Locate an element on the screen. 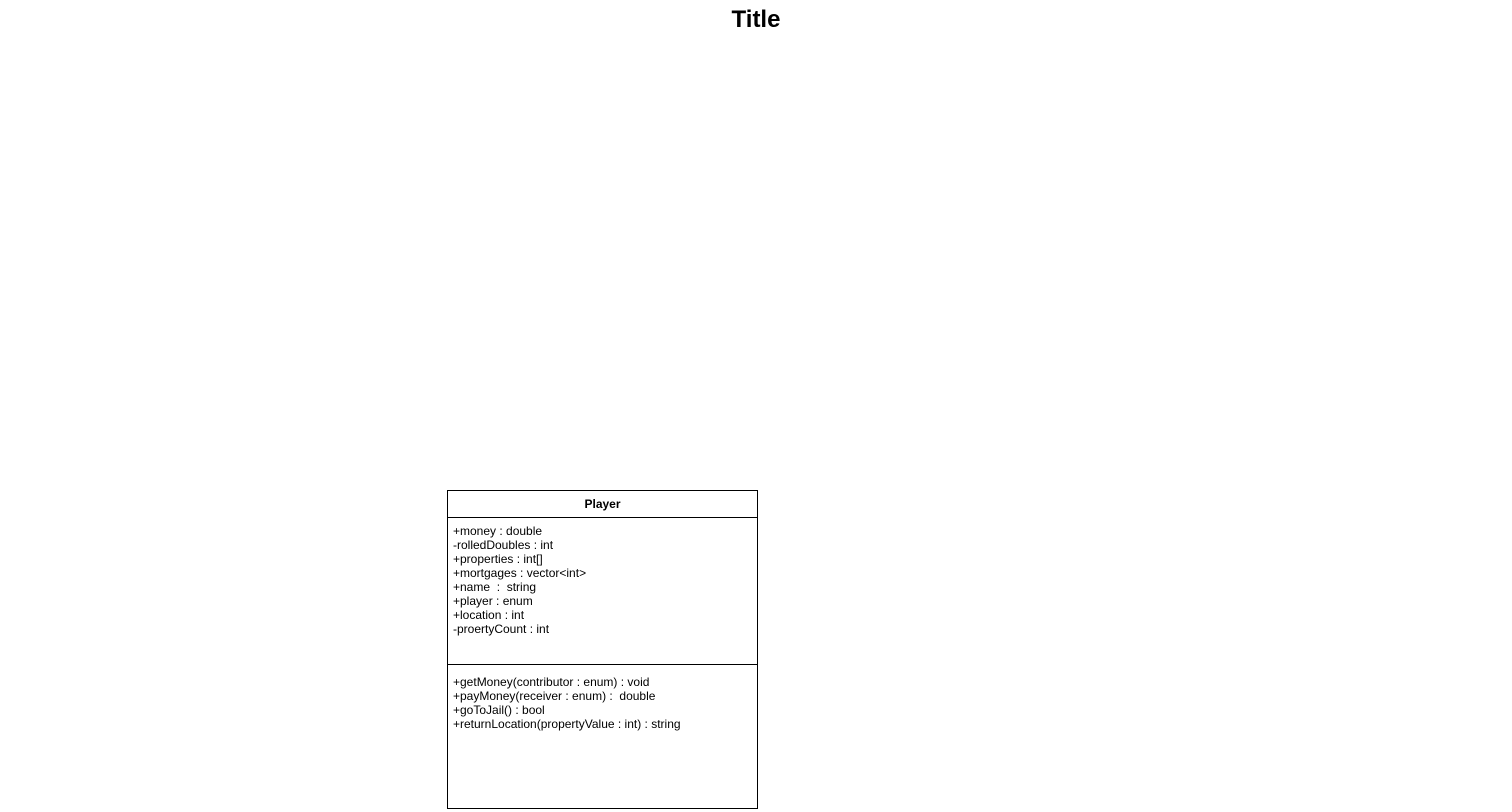 Image resolution: width=1512 pixels, height=812 pixels. attribute-item: +name : string is located at coordinates (495, 587).